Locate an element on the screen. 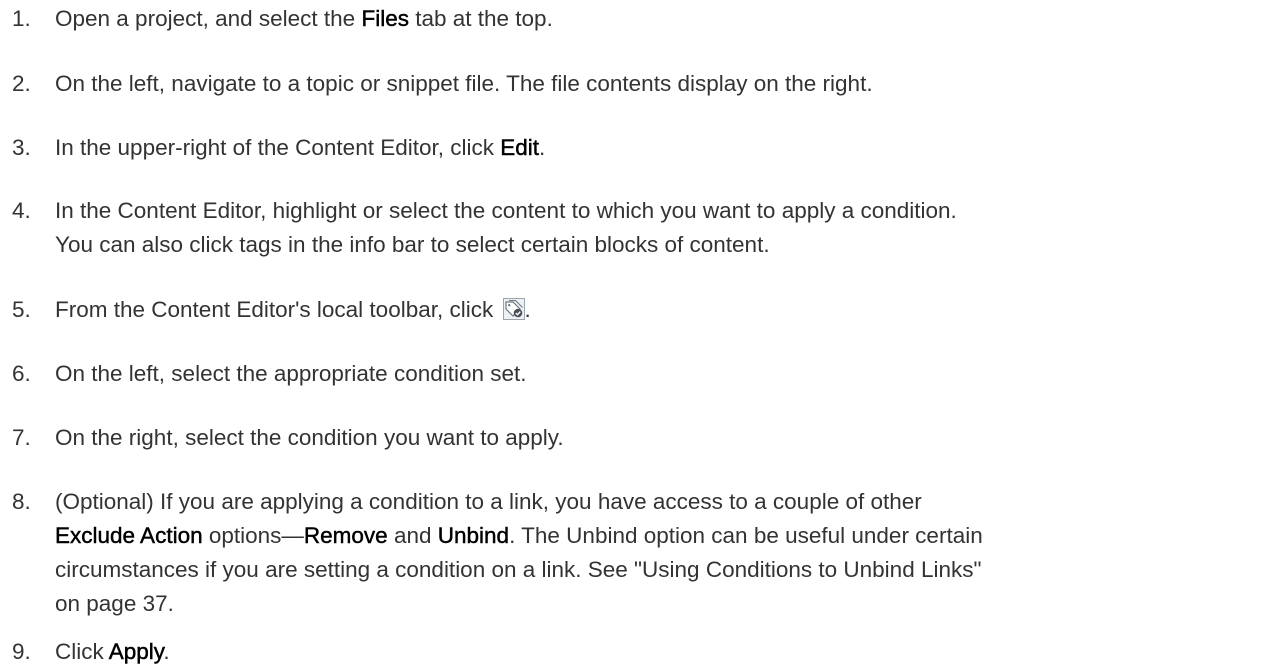 Image resolution: width=1286 pixels, height=671 pixels. files-tab-term: Files is located at coordinates (385, 18).